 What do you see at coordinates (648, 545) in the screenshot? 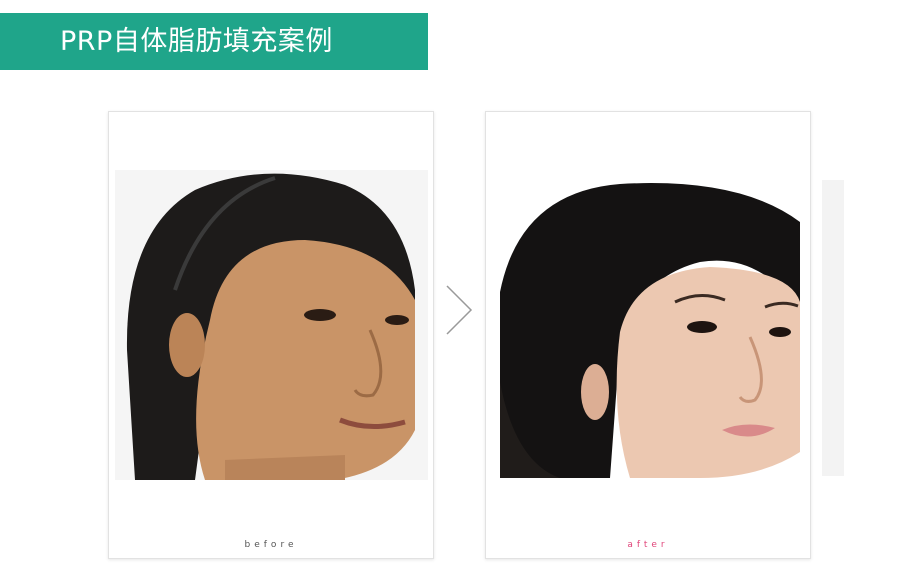
I see `after-label: after` at bounding box center [648, 545].